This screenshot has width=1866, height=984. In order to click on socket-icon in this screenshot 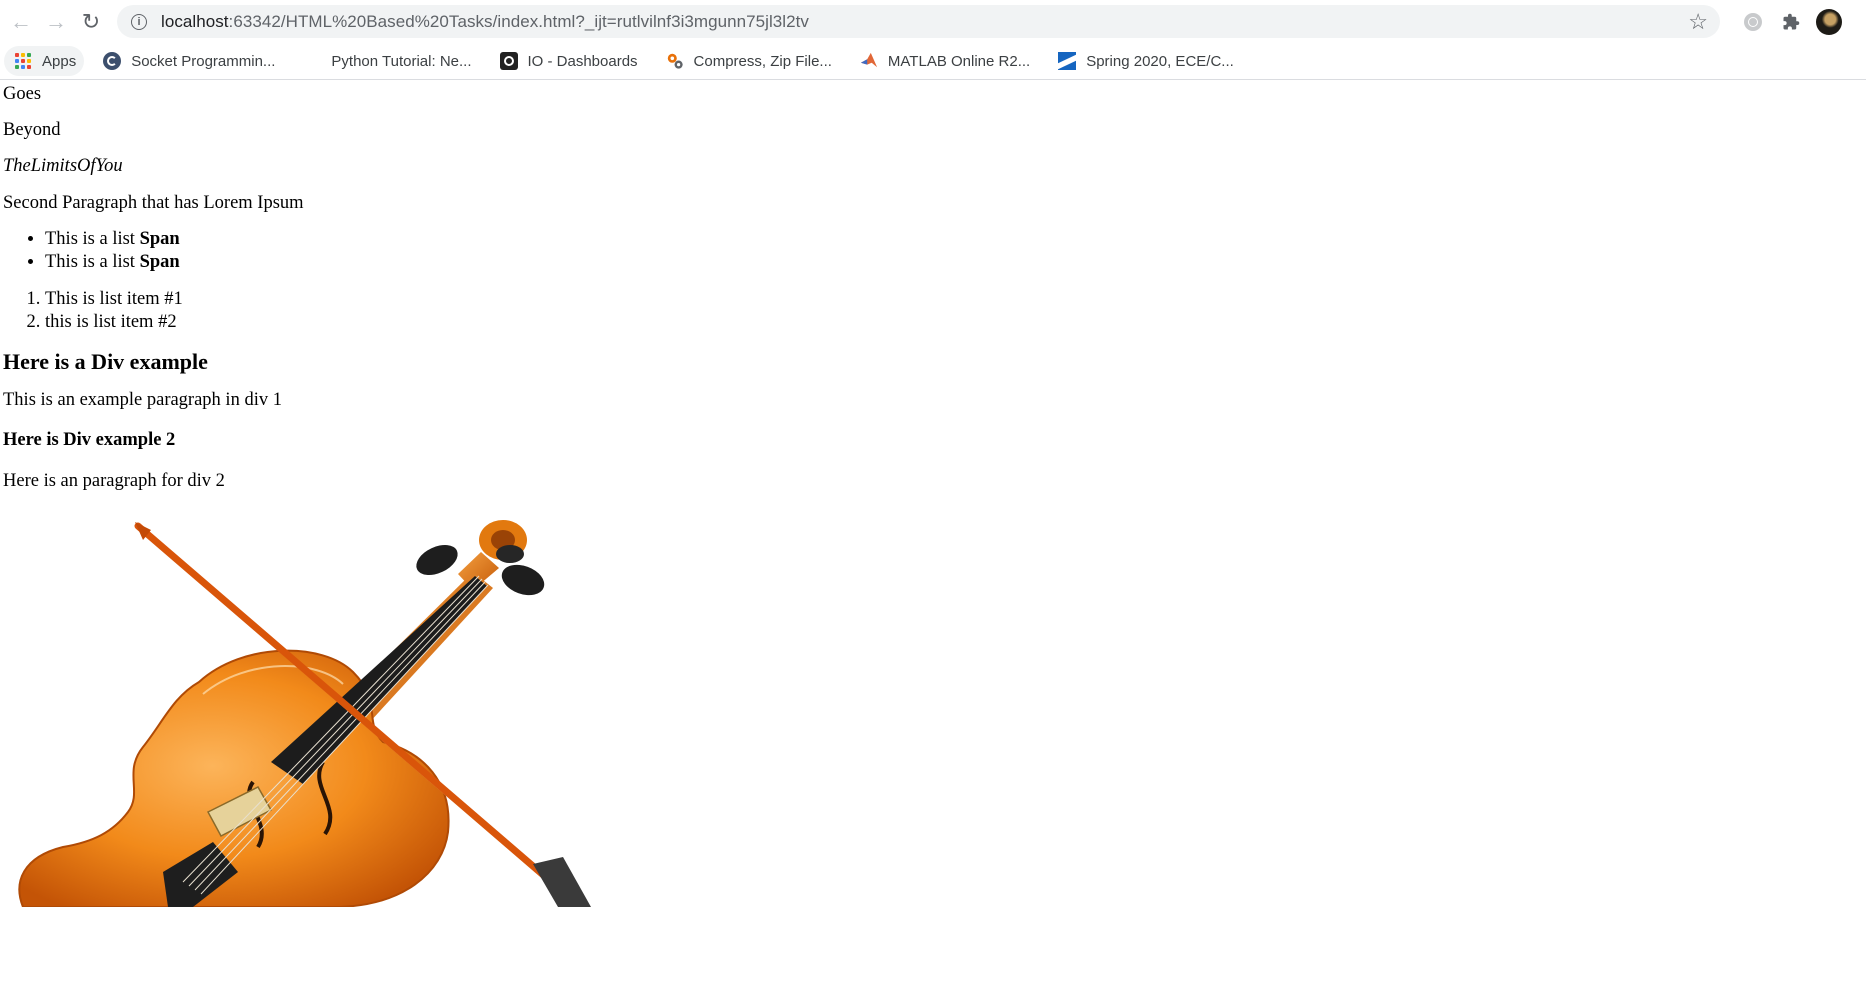, I will do `click(112, 61)`.